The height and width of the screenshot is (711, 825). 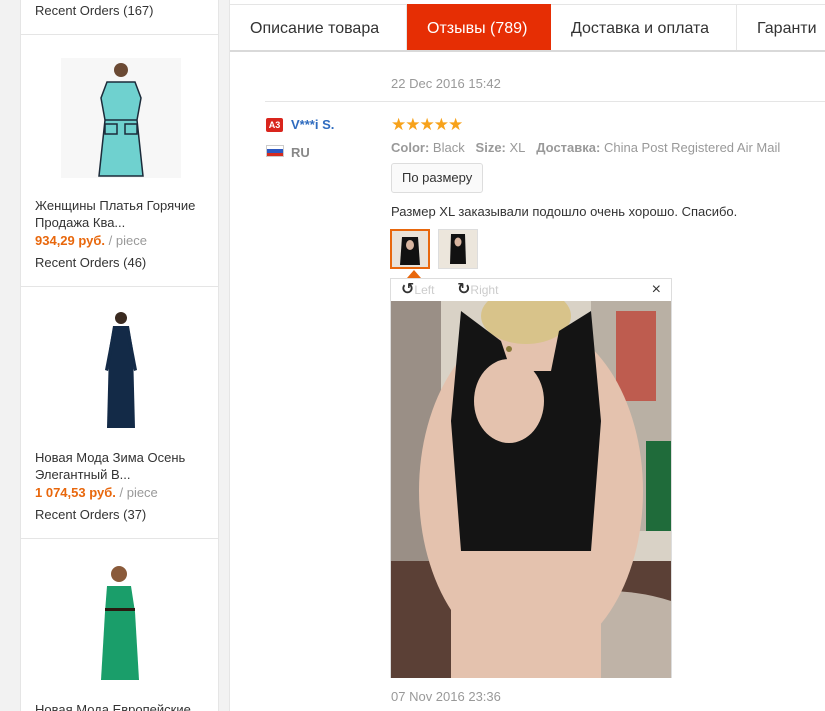 I want to click on rating-stars: ★★★★★, so click(x=427, y=124).